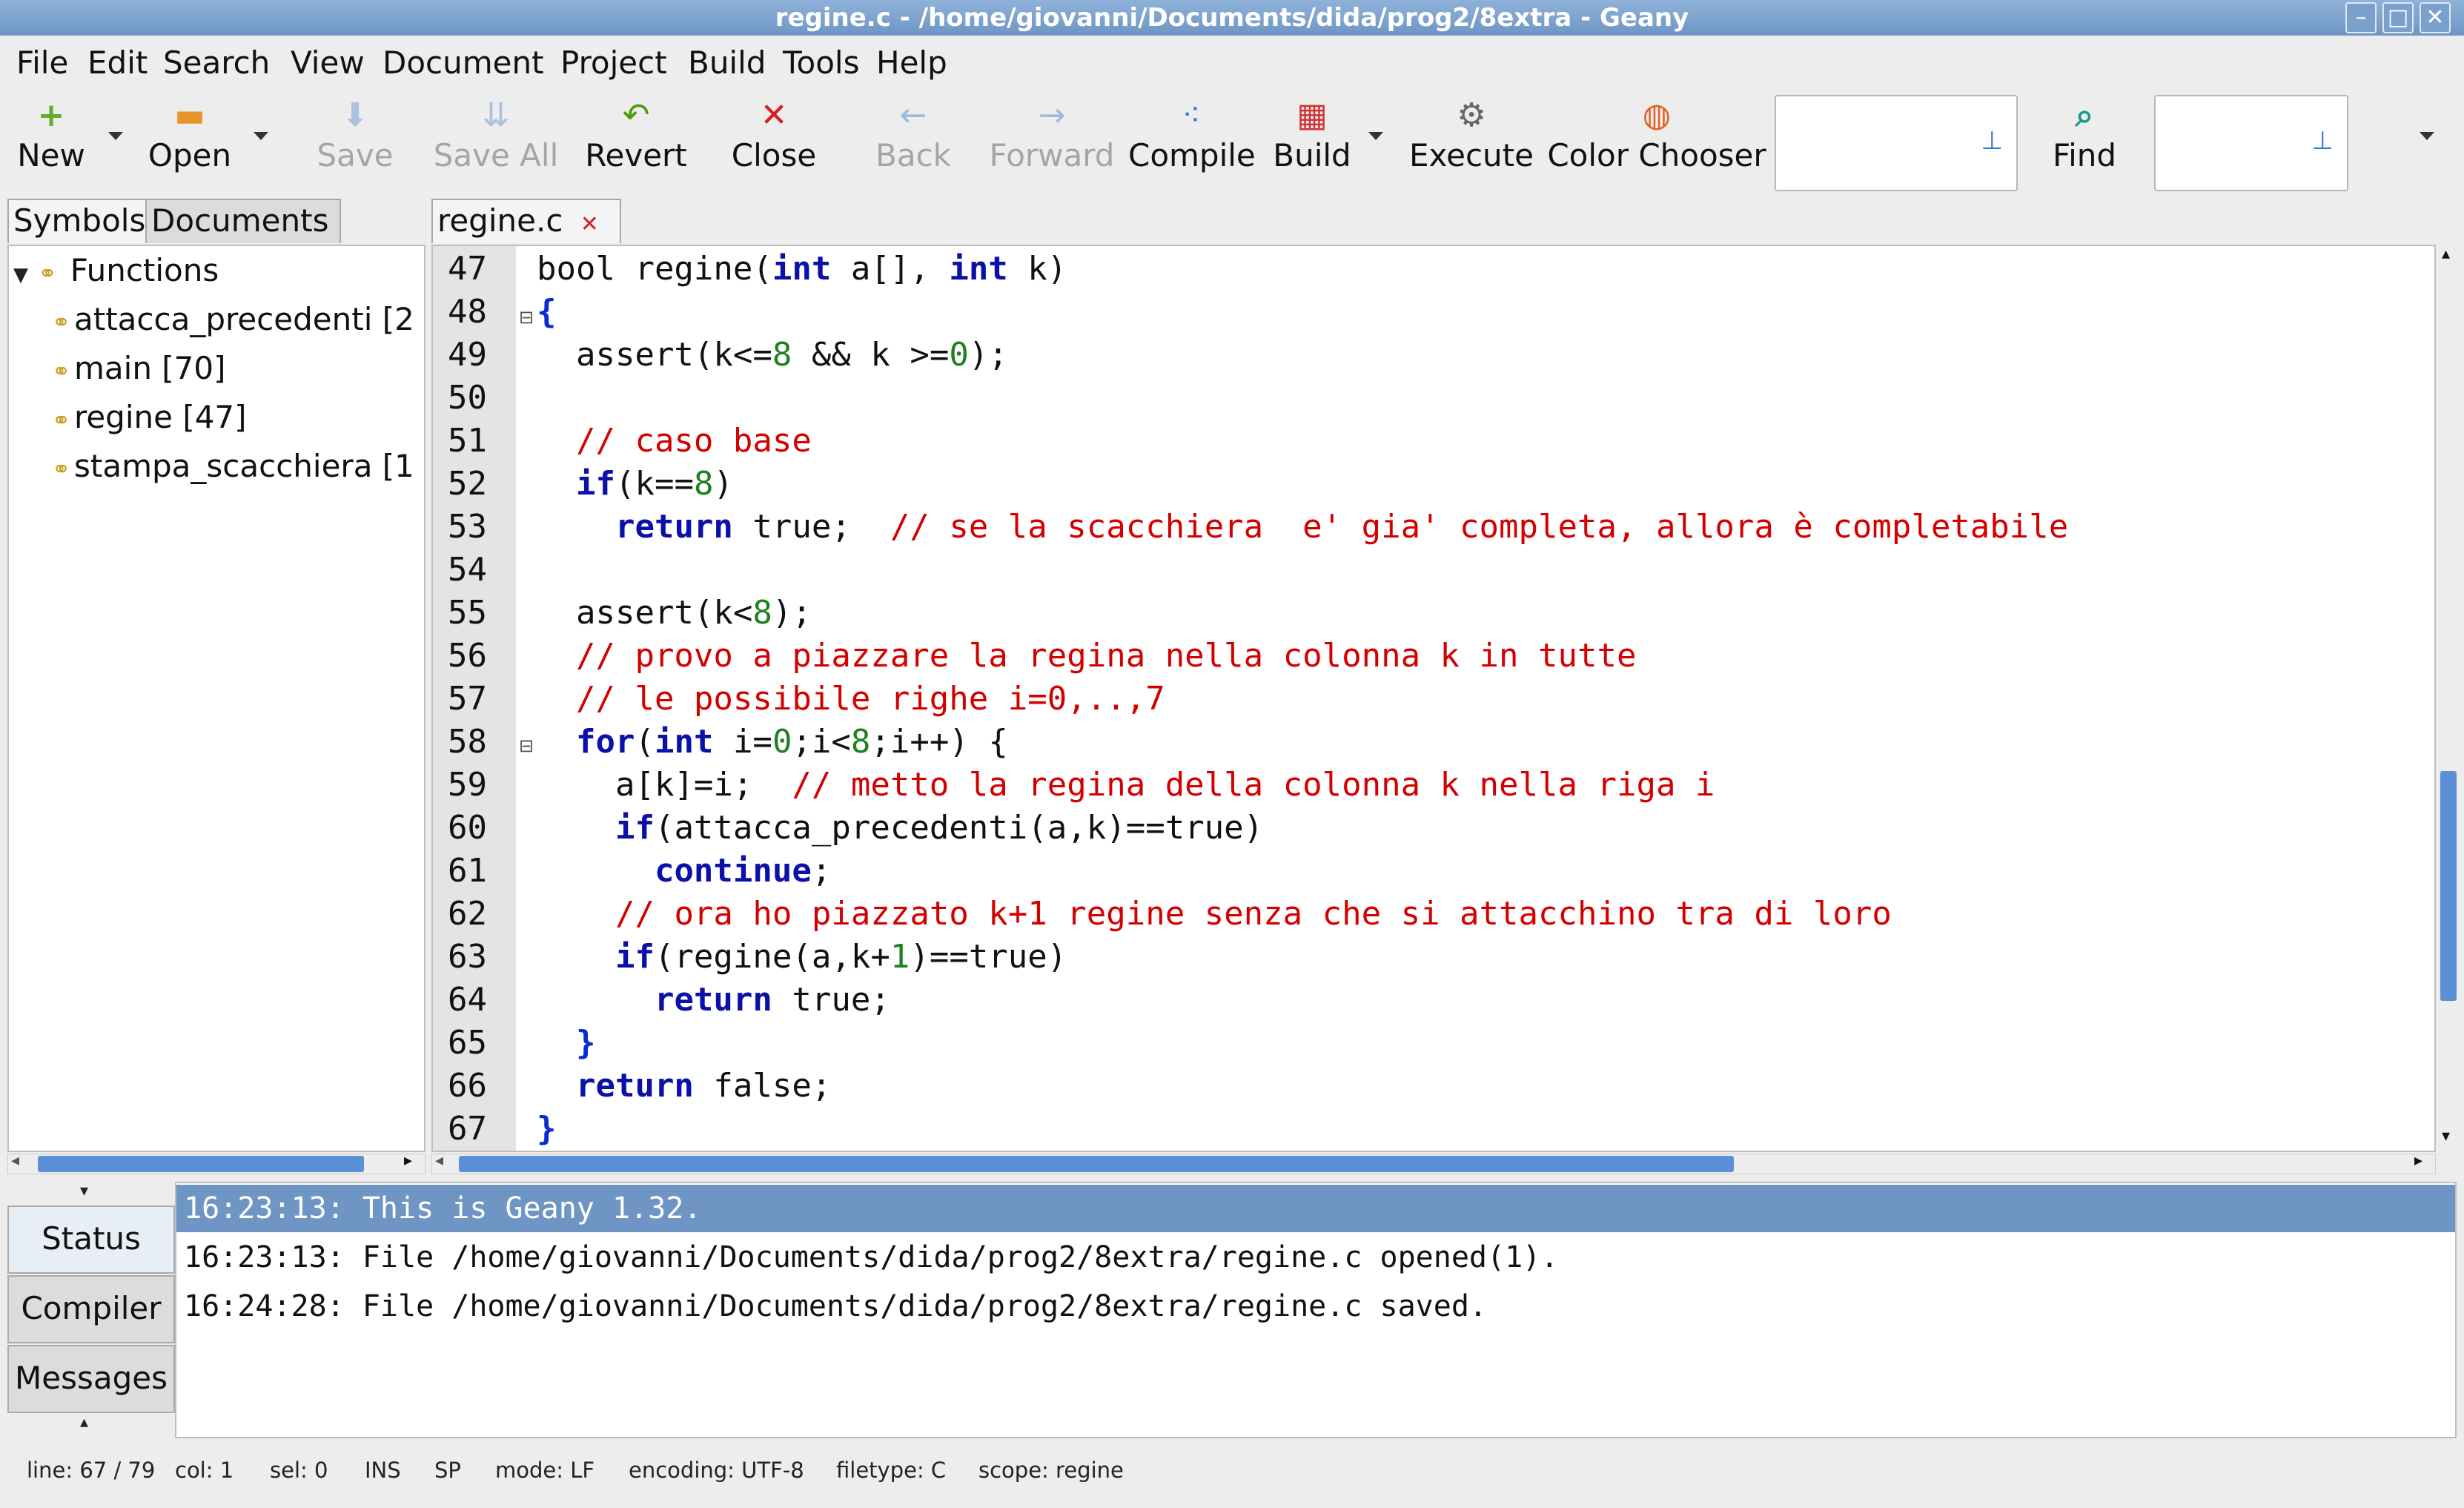  What do you see at coordinates (1657, 140) in the screenshot?
I see `color-chooser-button: ◍ Color Chooser` at bounding box center [1657, 140].